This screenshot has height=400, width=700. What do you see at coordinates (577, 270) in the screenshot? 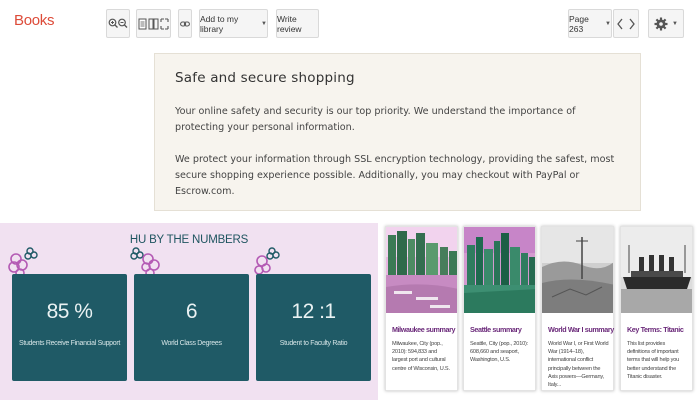
I see `world-war-image` at bounding box center [577, 270].